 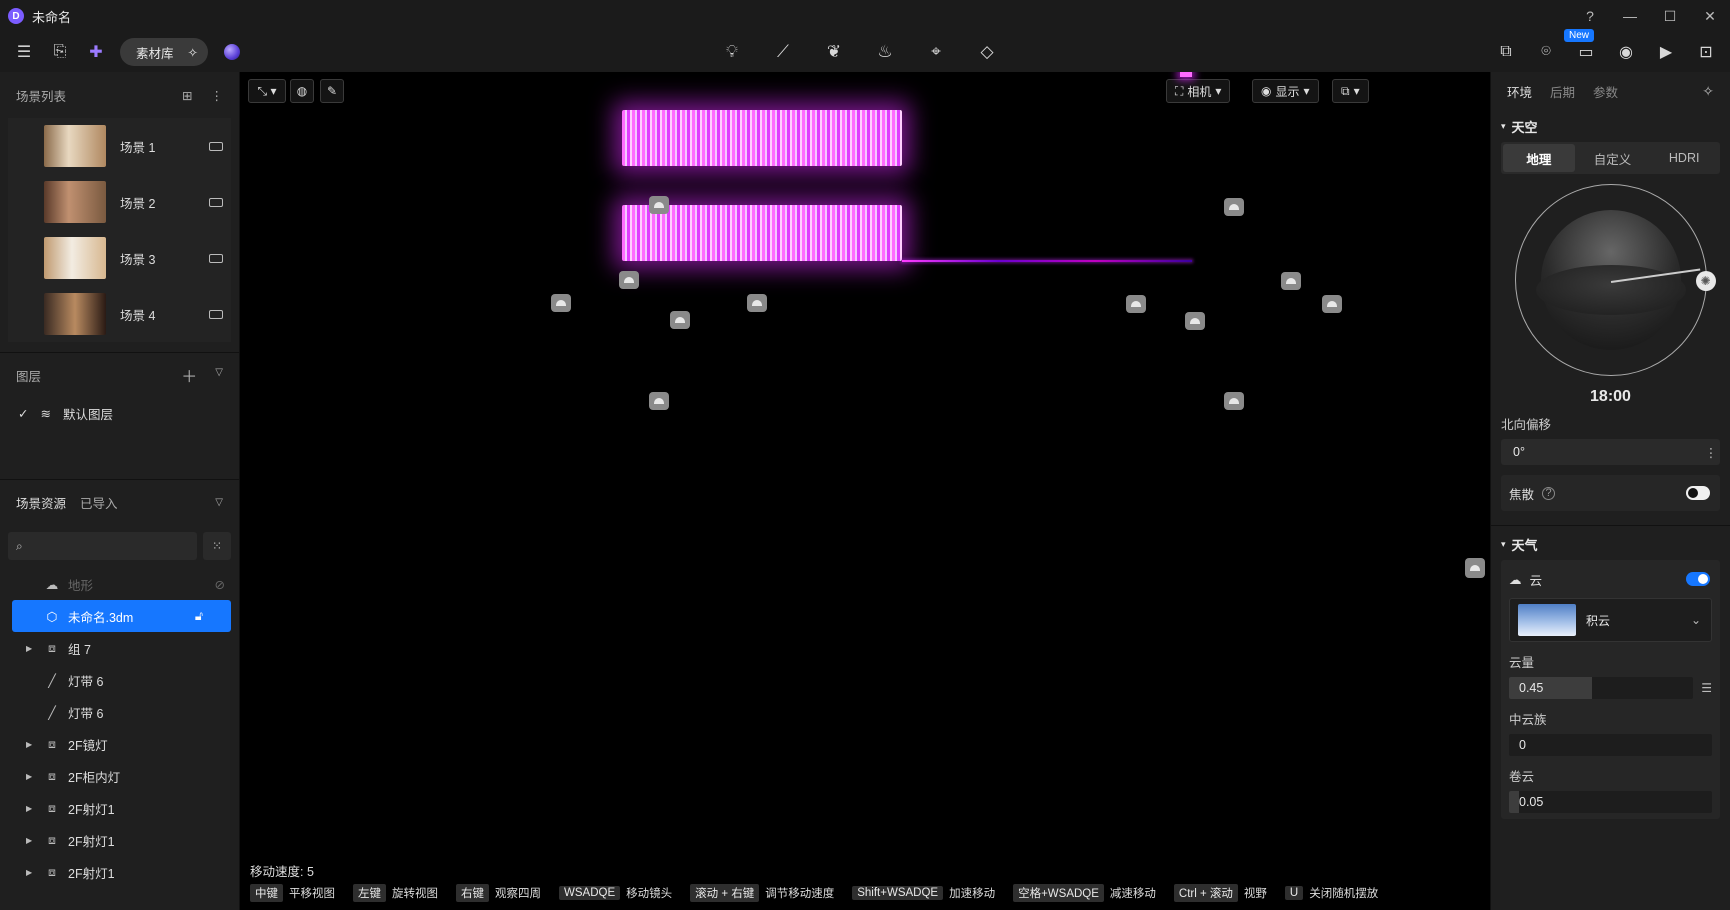 What do you see at coordinates (1615, 280) in the screenshot?
I see `sun-dial: ✺` at bounding box center [1615, 280].